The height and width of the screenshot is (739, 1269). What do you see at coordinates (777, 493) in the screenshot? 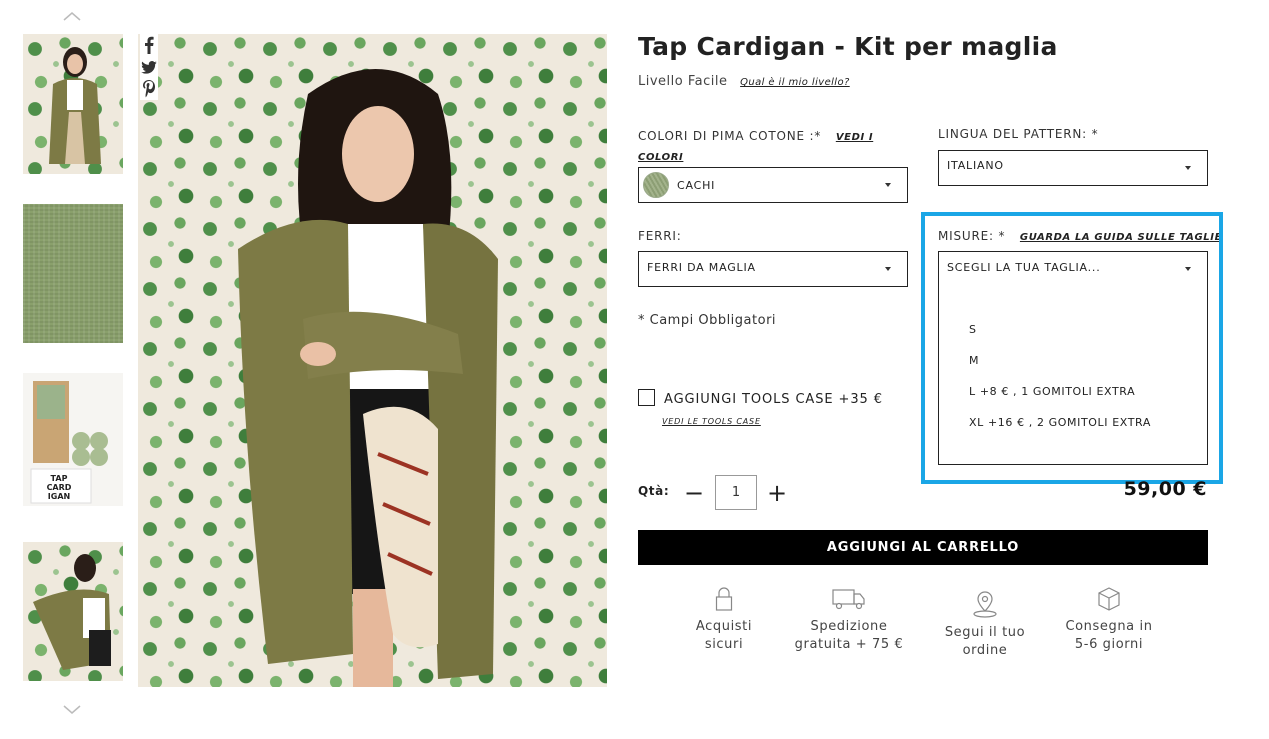
I see `quantity-increase-button: +` at bounding box center [777, 493].